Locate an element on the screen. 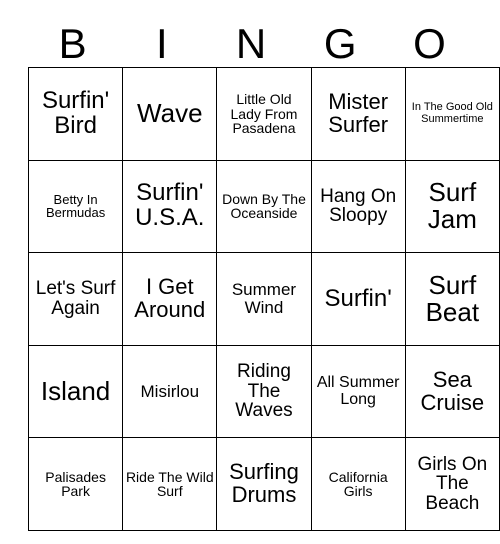 This screenshot has height=544, width=500. bingo-cell: Little Old Lady From Pasadena is located at coordinates (264, 114).